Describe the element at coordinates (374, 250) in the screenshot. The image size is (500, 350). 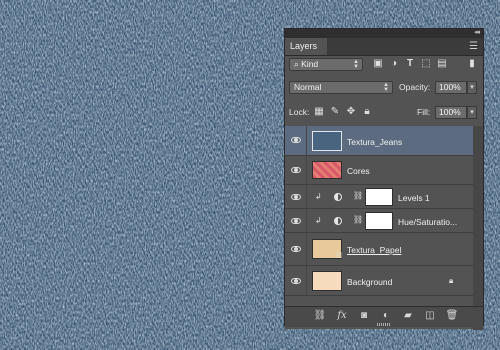
I see `layer-name: Textura_Papel` at that location.